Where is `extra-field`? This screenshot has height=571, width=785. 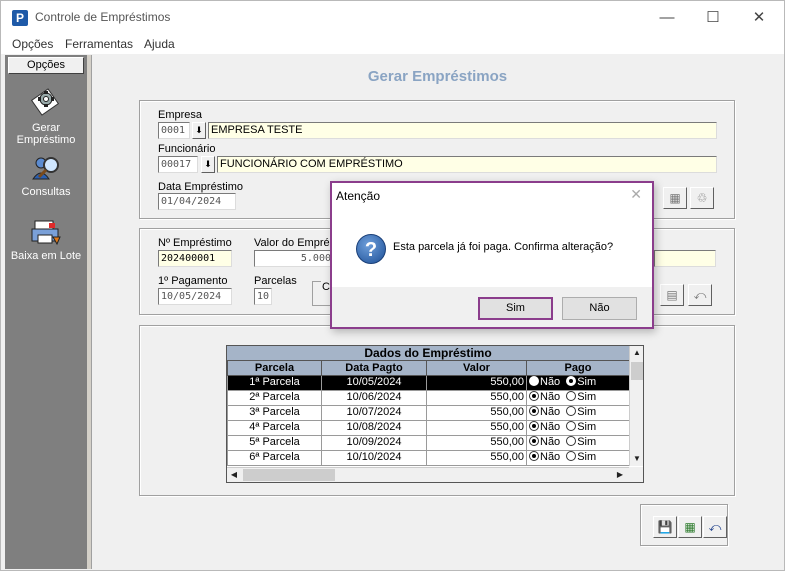
extra-field is located at coordinates (685, 258).